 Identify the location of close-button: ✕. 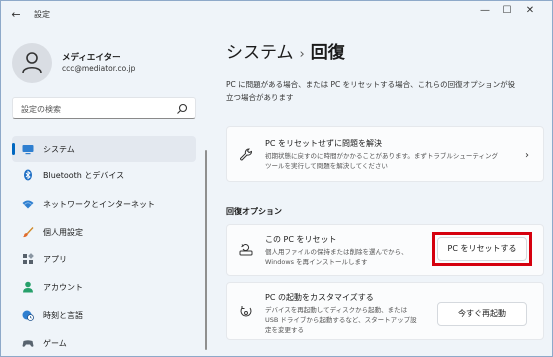
(530, 11).